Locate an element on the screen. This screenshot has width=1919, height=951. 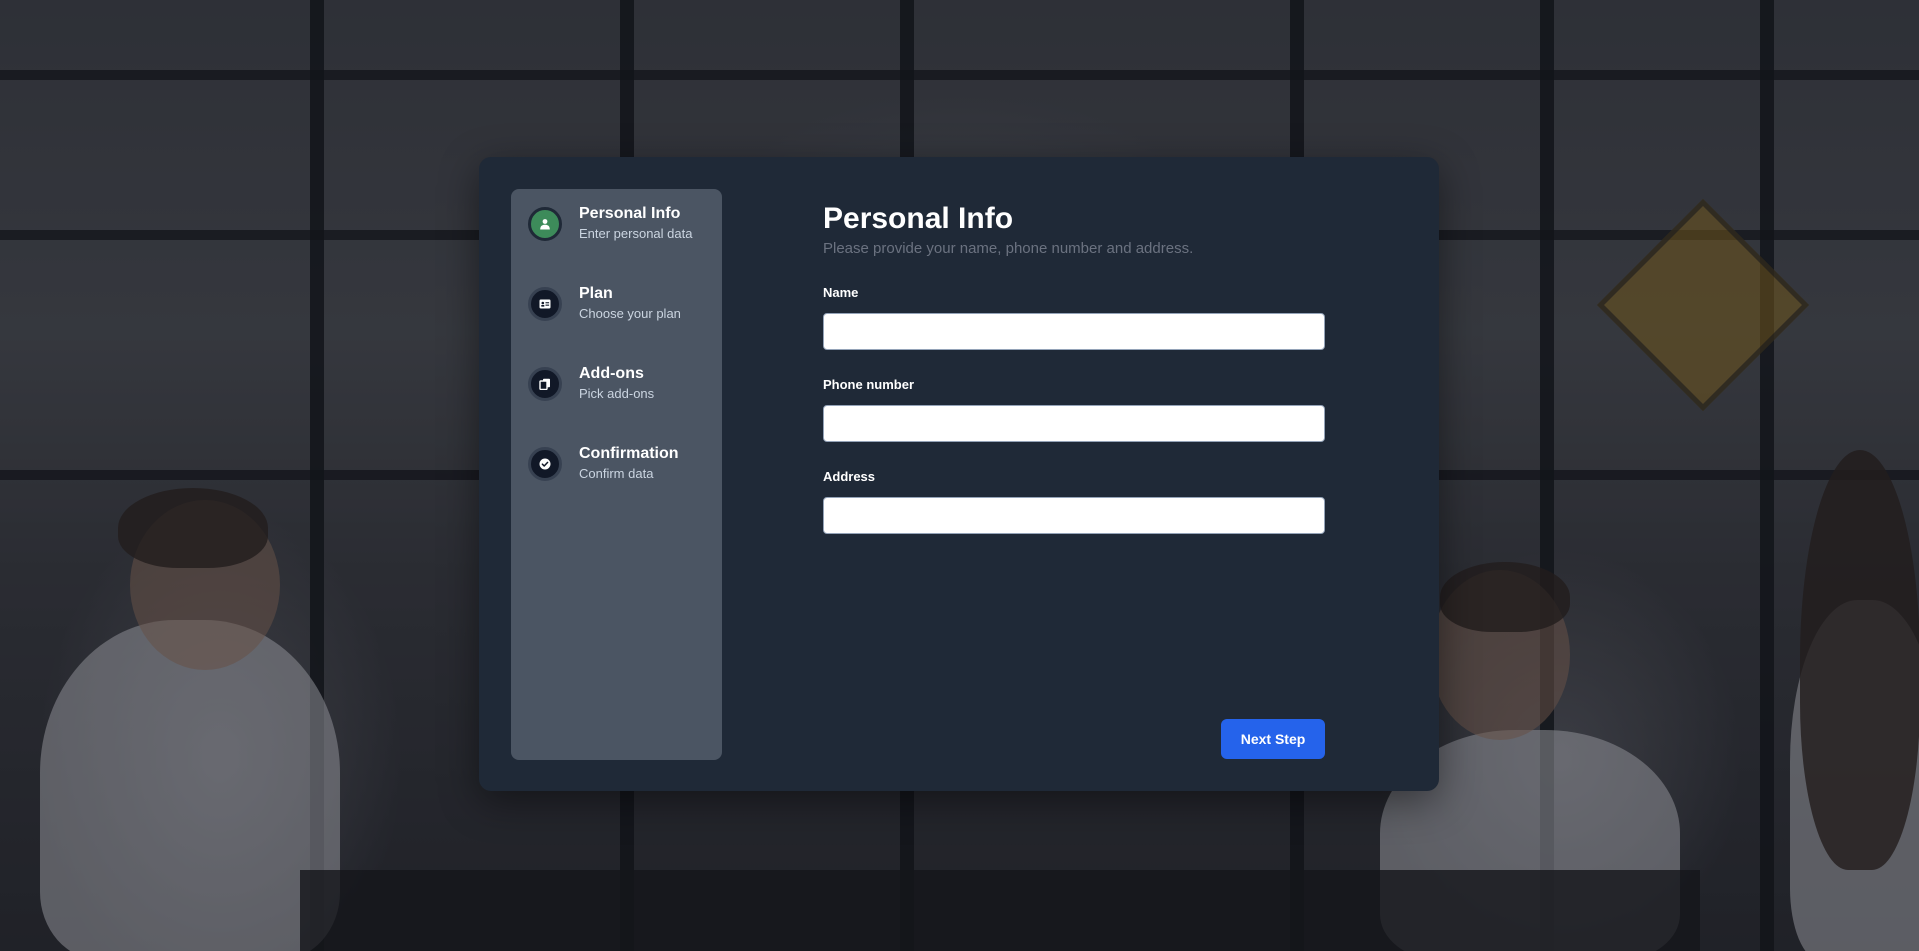
step-3-indicator is located at coordinates (545, 384).